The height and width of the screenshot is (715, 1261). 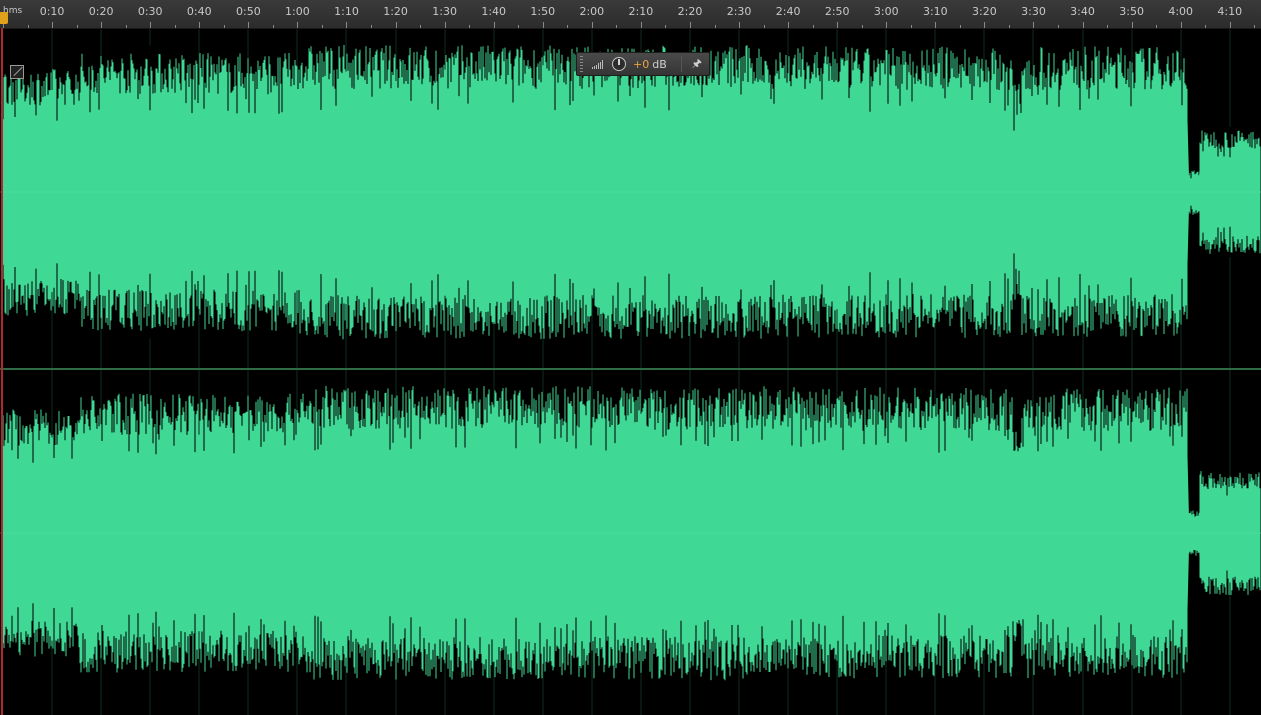 I want to click on ruler-label: 1:20, so click(x=395, y=11).